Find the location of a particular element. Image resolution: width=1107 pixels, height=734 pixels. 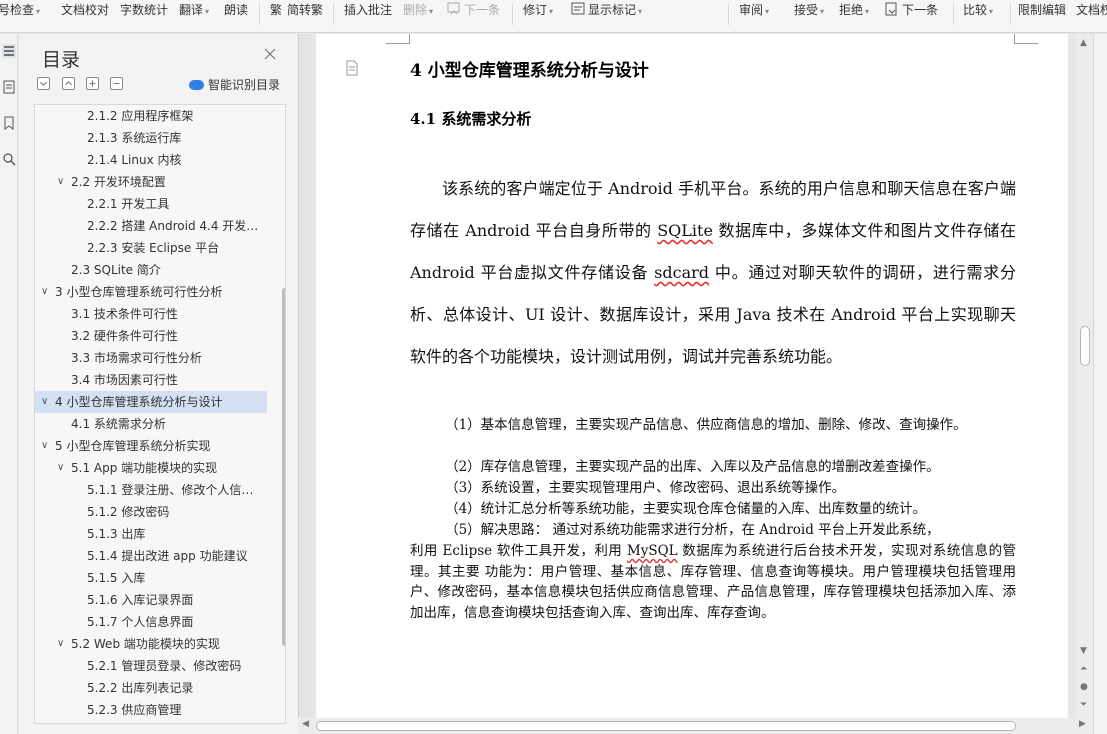

show-markup-icon is located at coordinates (578, 8).